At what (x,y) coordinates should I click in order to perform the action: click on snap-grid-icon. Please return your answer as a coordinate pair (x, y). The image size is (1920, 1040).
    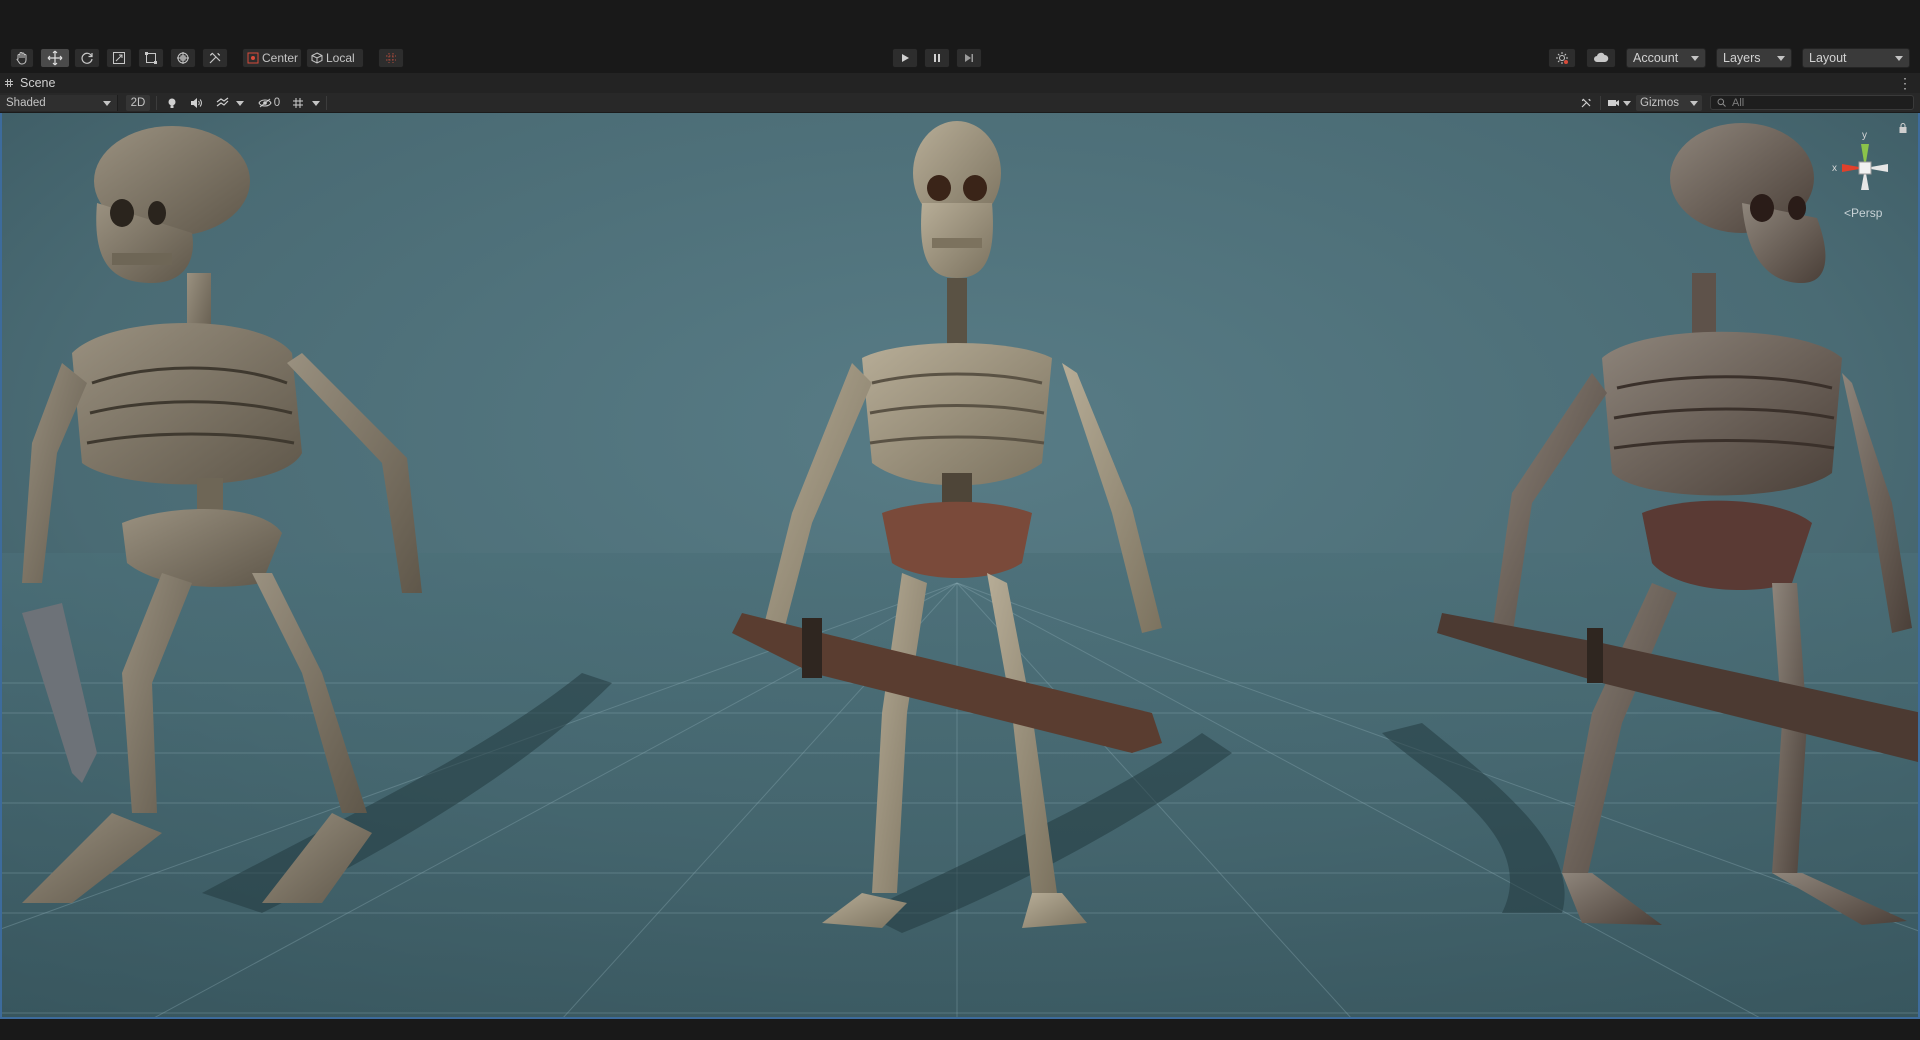
    Looking at the image, I should click on (391, 58).